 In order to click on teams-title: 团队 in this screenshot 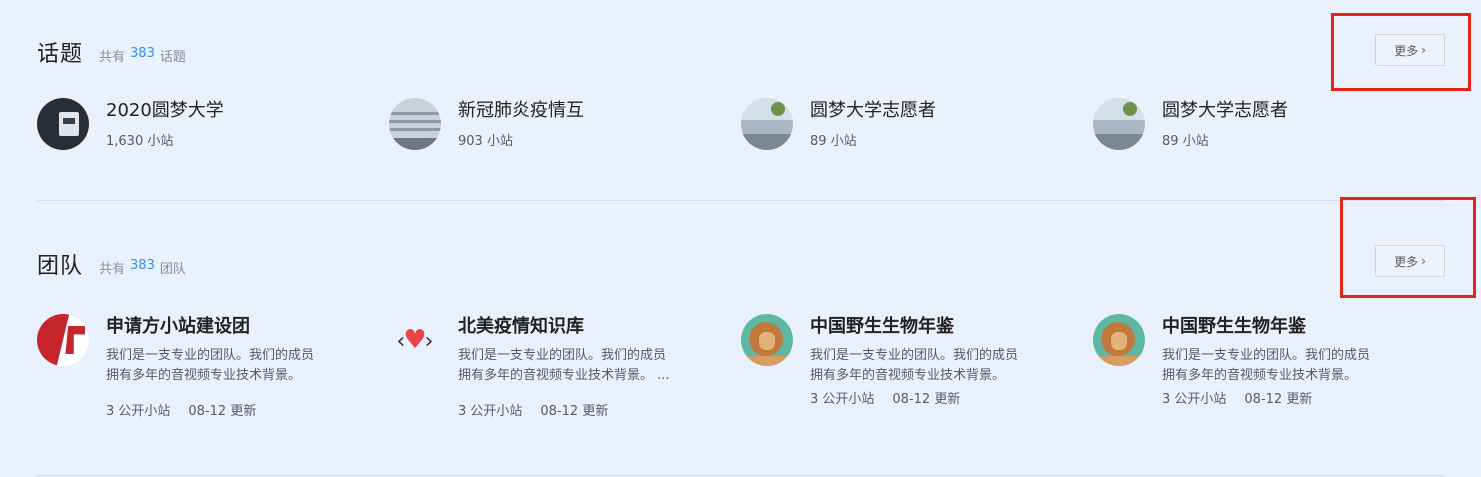, I will do `click(60, 266)`.